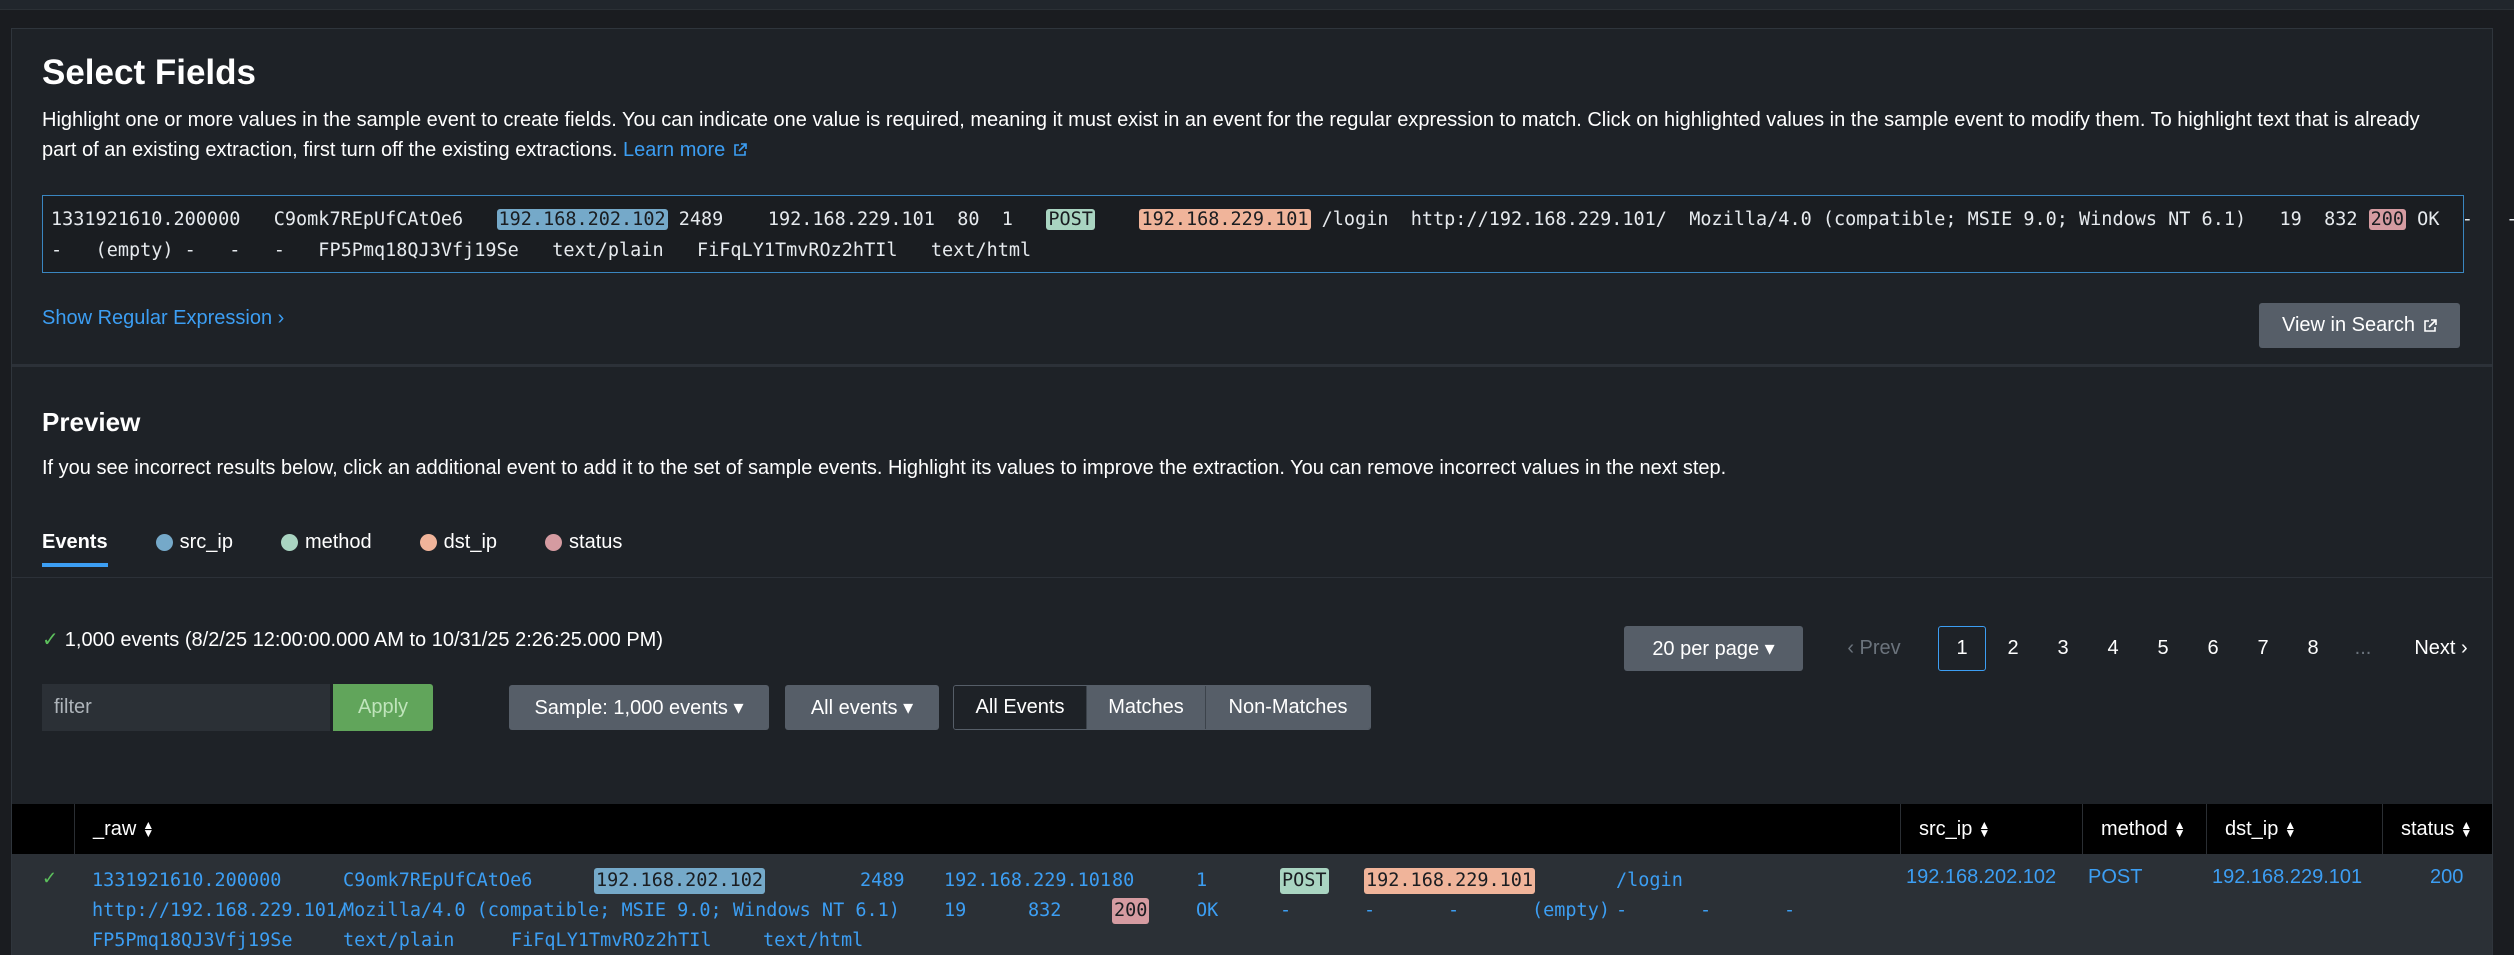 This screenshot has width=2514, height=955. I want to click on match-filter-segmented: All Events Matches Non-Matches, so click(1162, 707).